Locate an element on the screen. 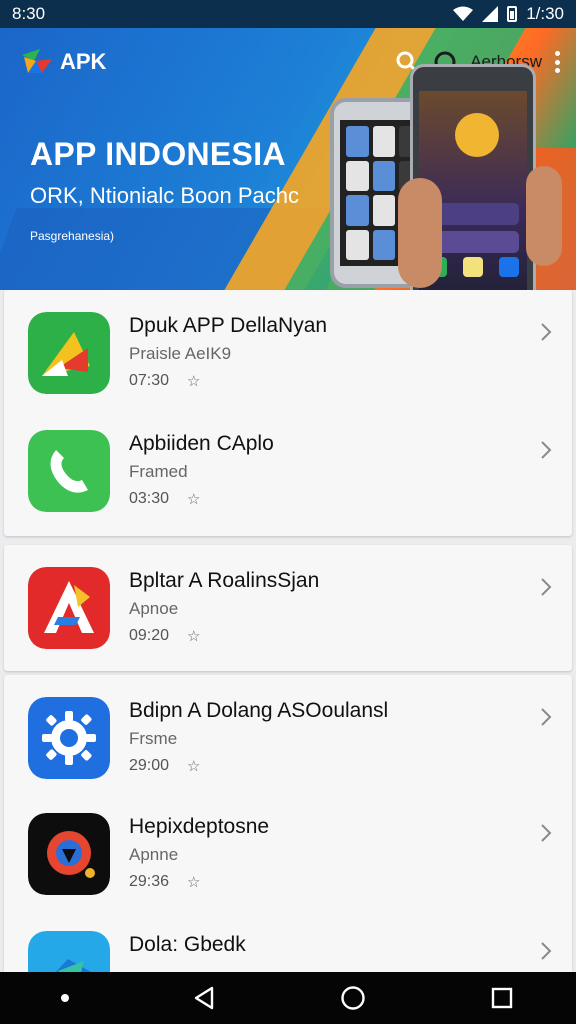 The width and height of the screenshot is (576, 1024). status-bar: 8:30 1/:30 is located at coordinates (288, 14).